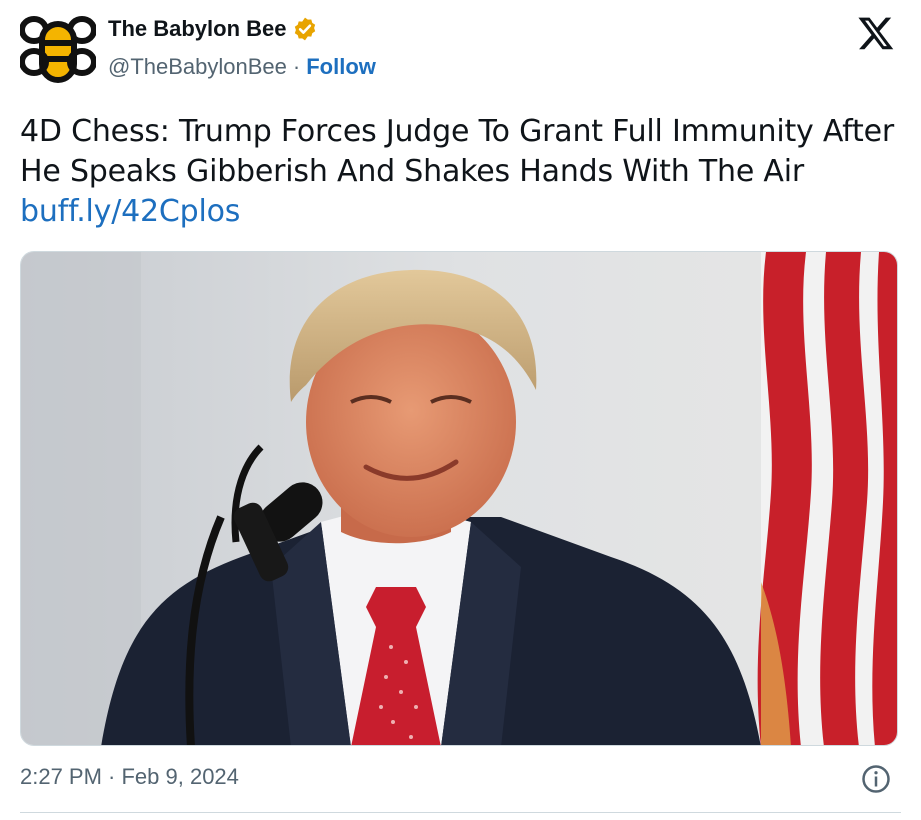 Image resolution: width=921 pixels, height=820 pixels. I want to click on author-name-row: The Babylon Bee, so click(242, 29).